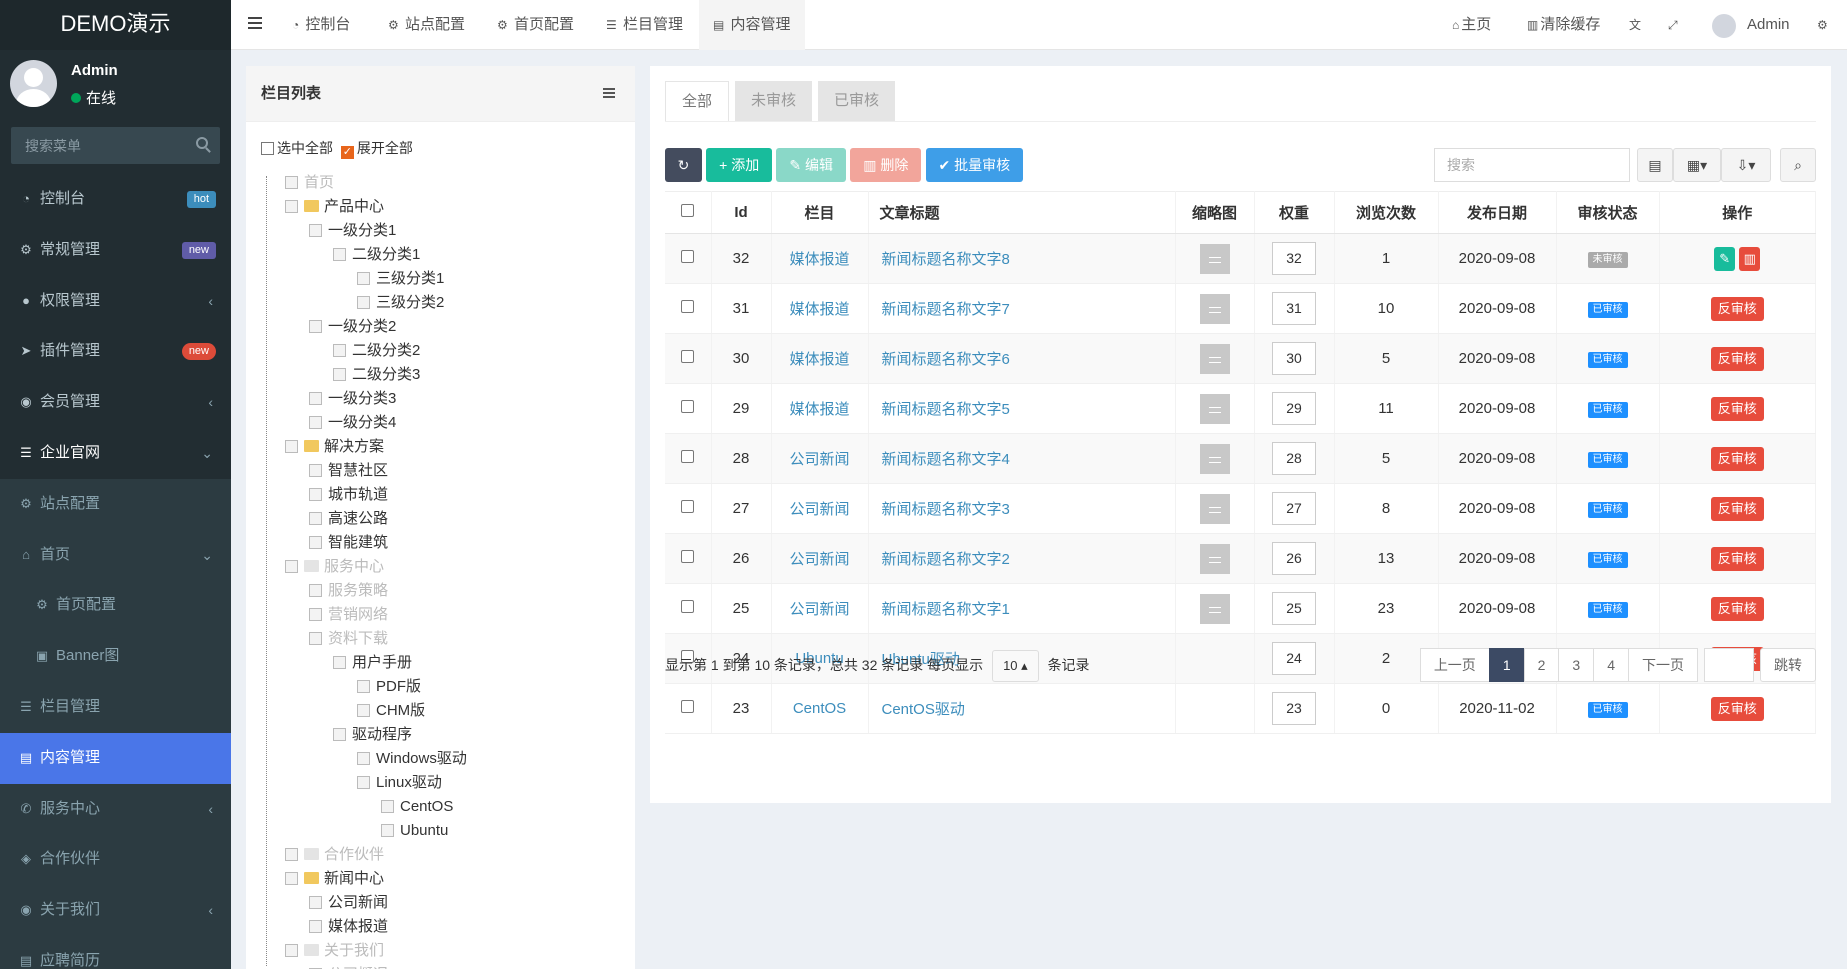 The height and width of the screenshot is (969, 1847). I want to click on tree-node: 智慧社区, so click(348, 471).